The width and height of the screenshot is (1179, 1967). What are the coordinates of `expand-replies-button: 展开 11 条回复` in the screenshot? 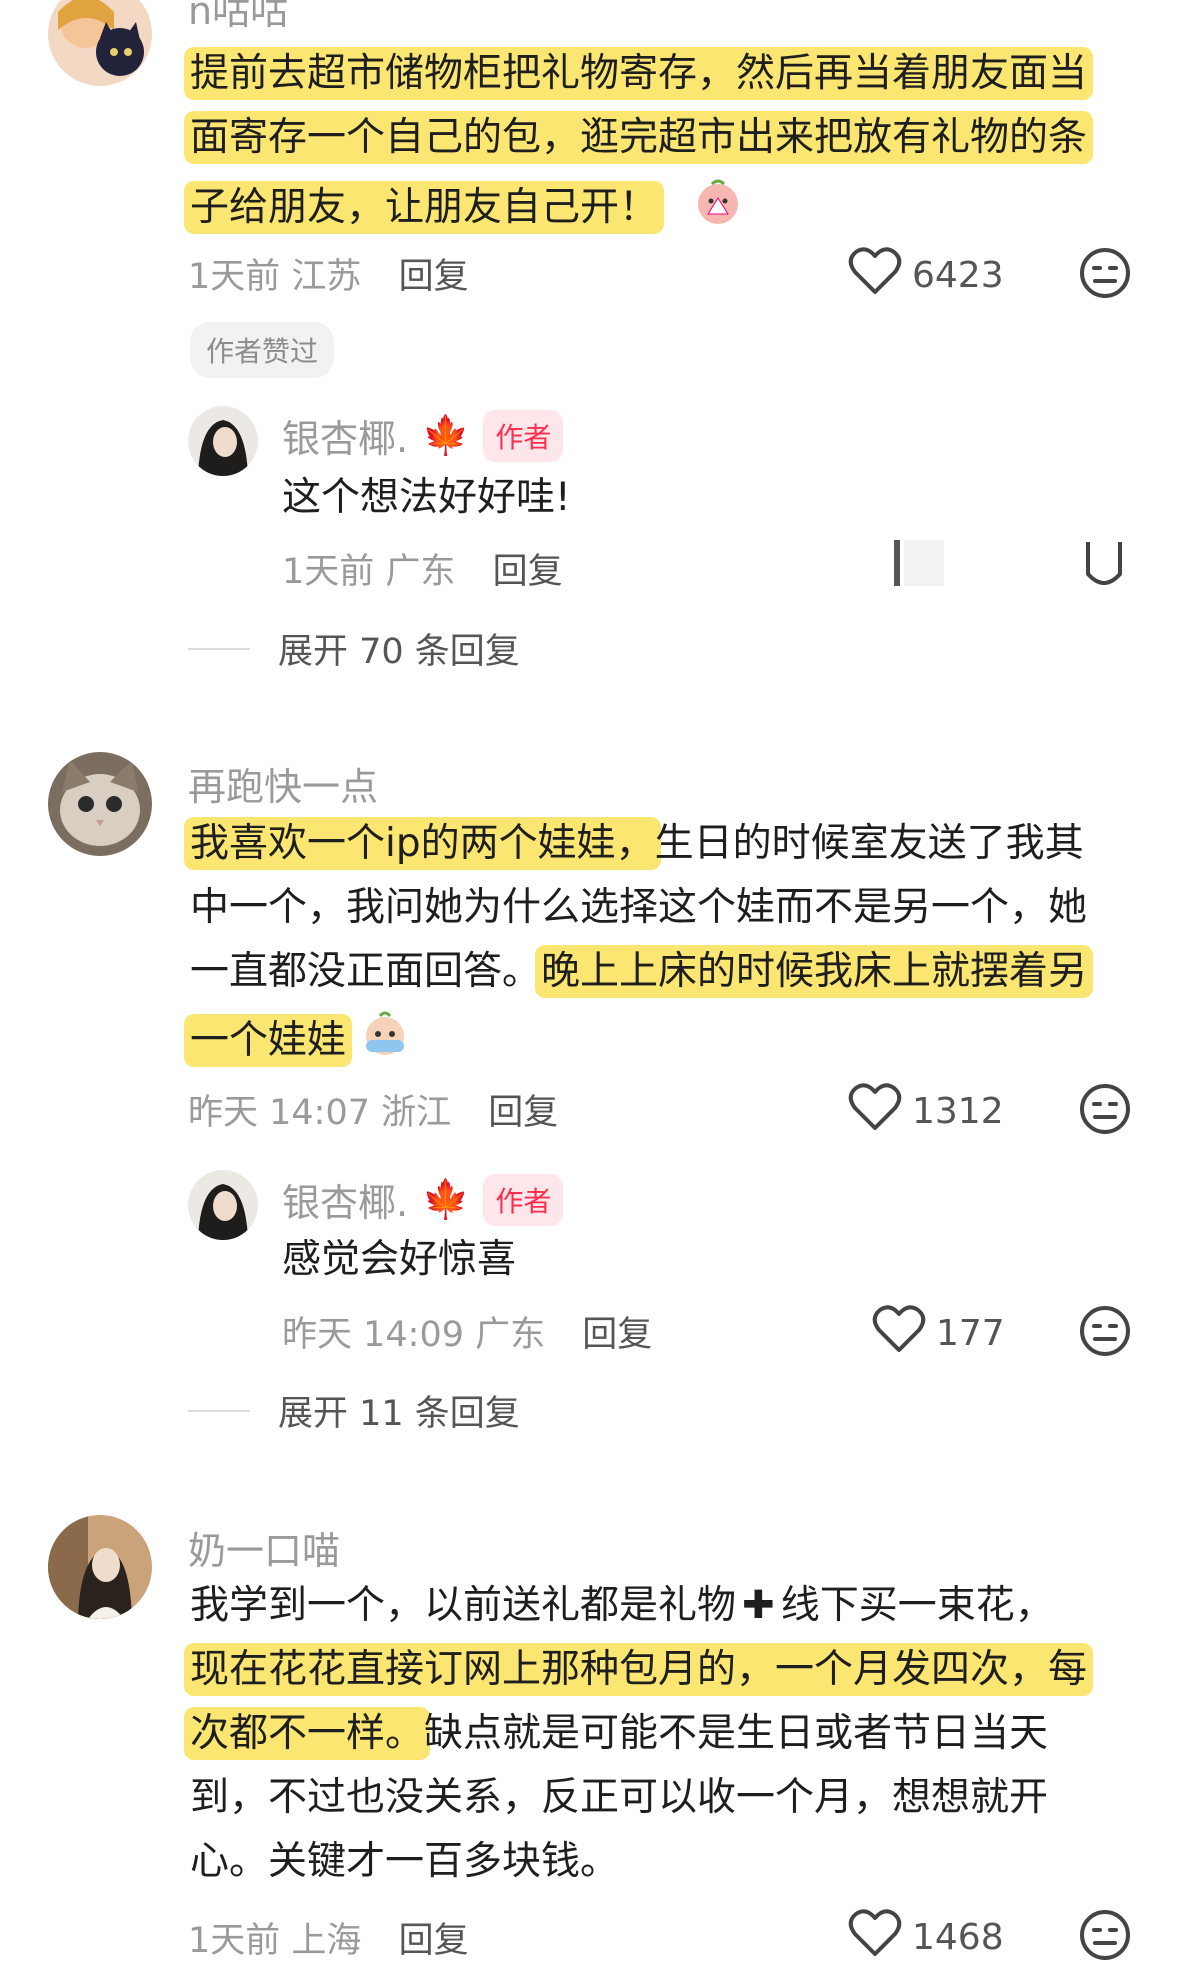 It's located at (354, 1410).